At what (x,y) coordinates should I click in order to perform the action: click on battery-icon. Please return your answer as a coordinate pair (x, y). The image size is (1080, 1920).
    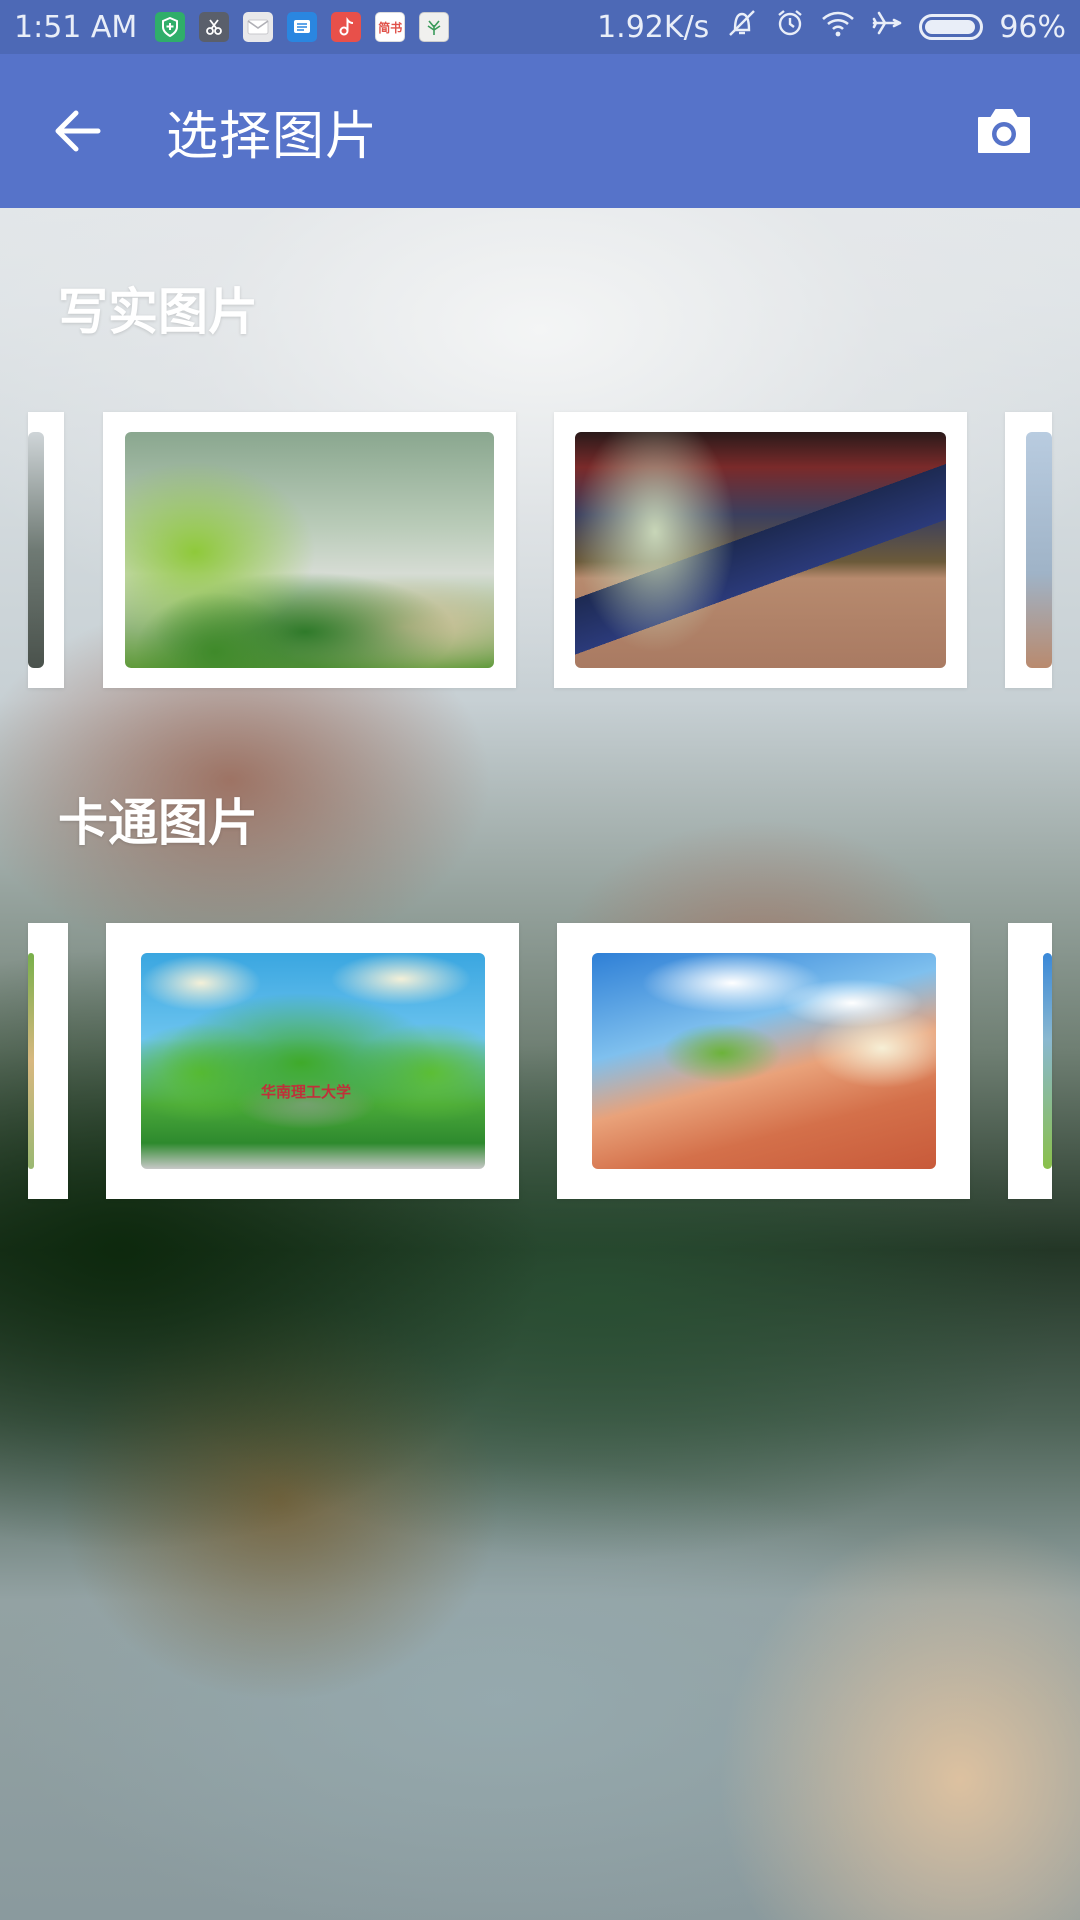
    Looking at the image, I should click on (951, 27).